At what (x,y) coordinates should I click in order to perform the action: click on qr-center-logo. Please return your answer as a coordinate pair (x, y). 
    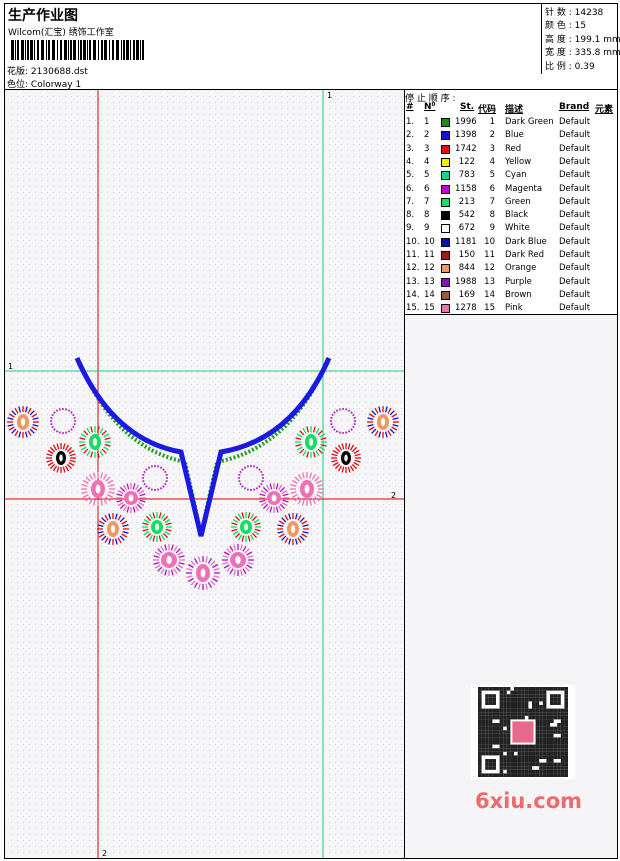
    Looking at the image, I should click on (523, 732).